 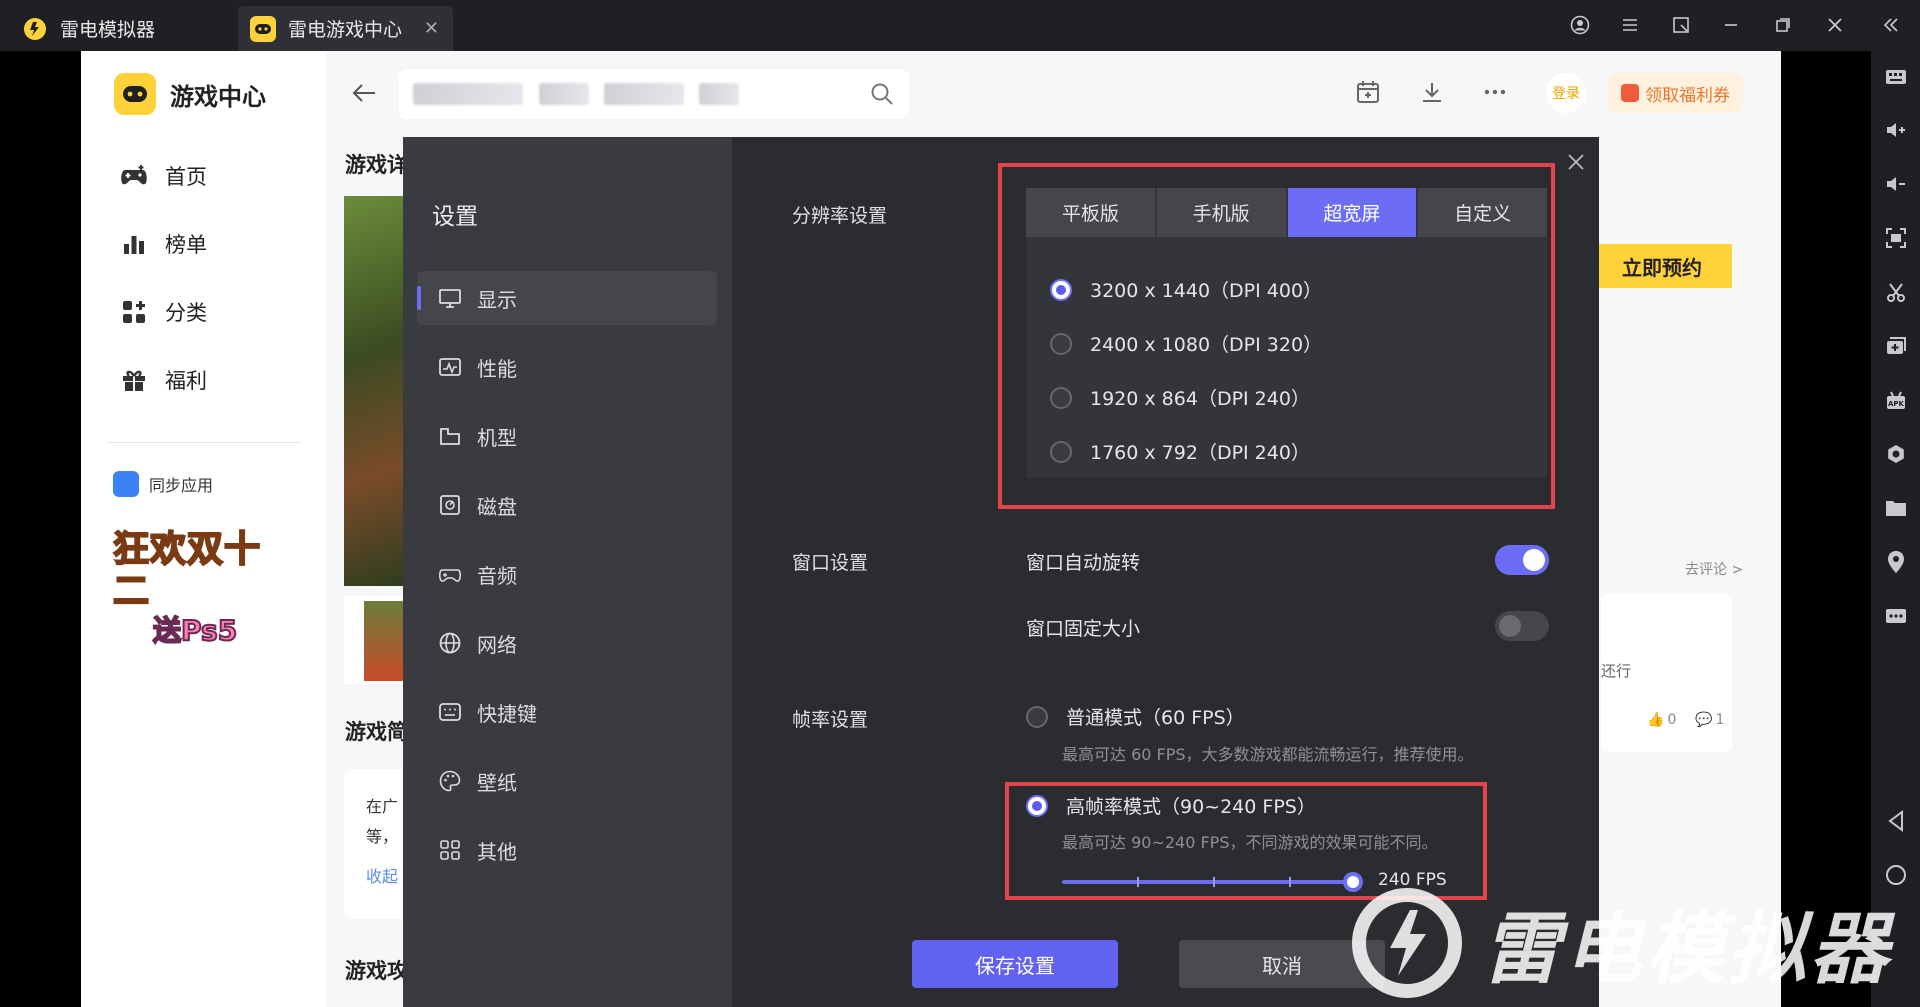 What do you see at coordinates (134, 176) in the screenshot?
I see `gamepad-icon` at bounding box center [134, 176].